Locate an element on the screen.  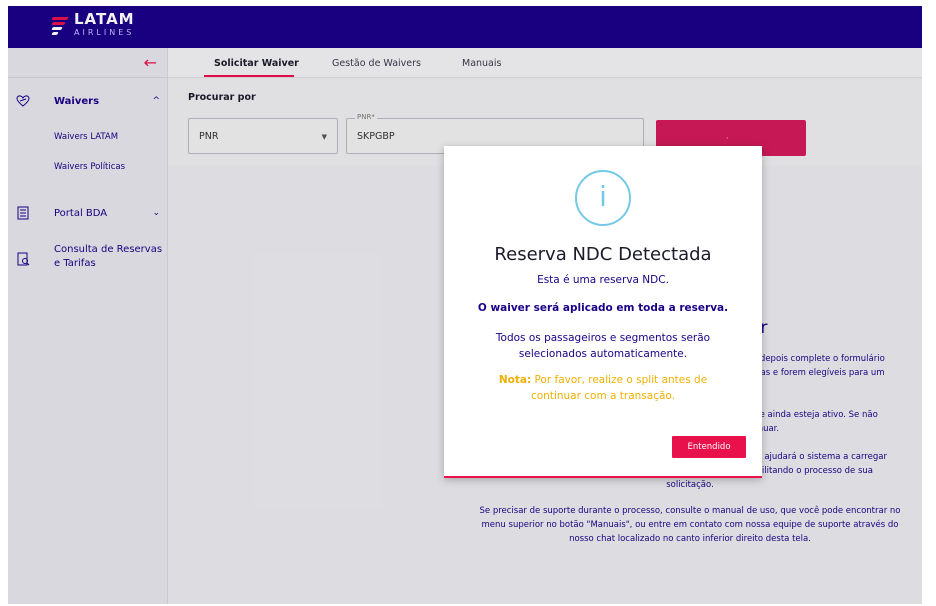
active-tab-indicator is located at coordinates (249, 76).